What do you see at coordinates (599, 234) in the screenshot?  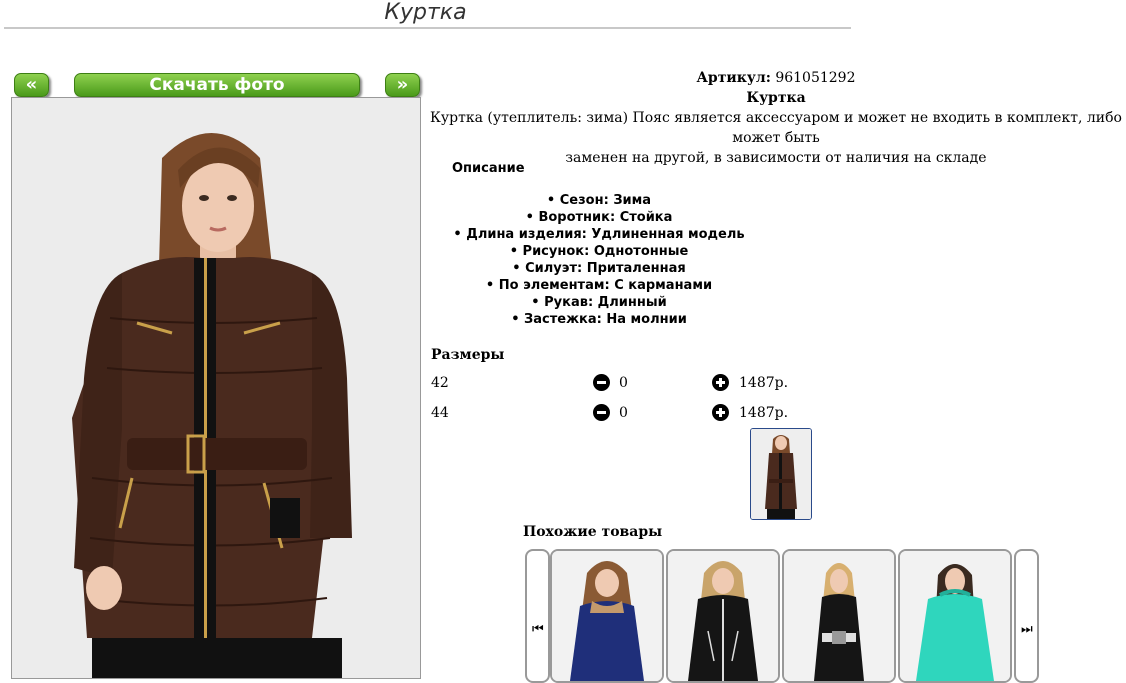 I see `feature-item: • Длина изделия: Удлиненная модель` at bounding box center [599, 234].